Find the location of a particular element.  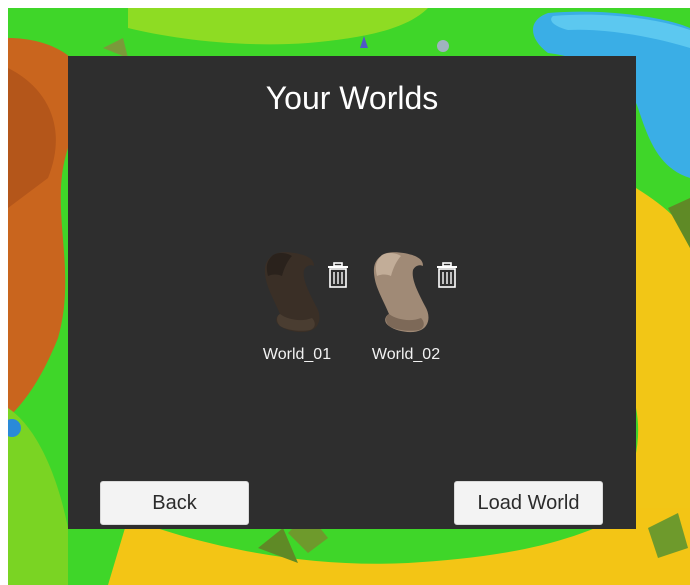

world-slot-world-02: World_02 is located at coordinates (408, 310).